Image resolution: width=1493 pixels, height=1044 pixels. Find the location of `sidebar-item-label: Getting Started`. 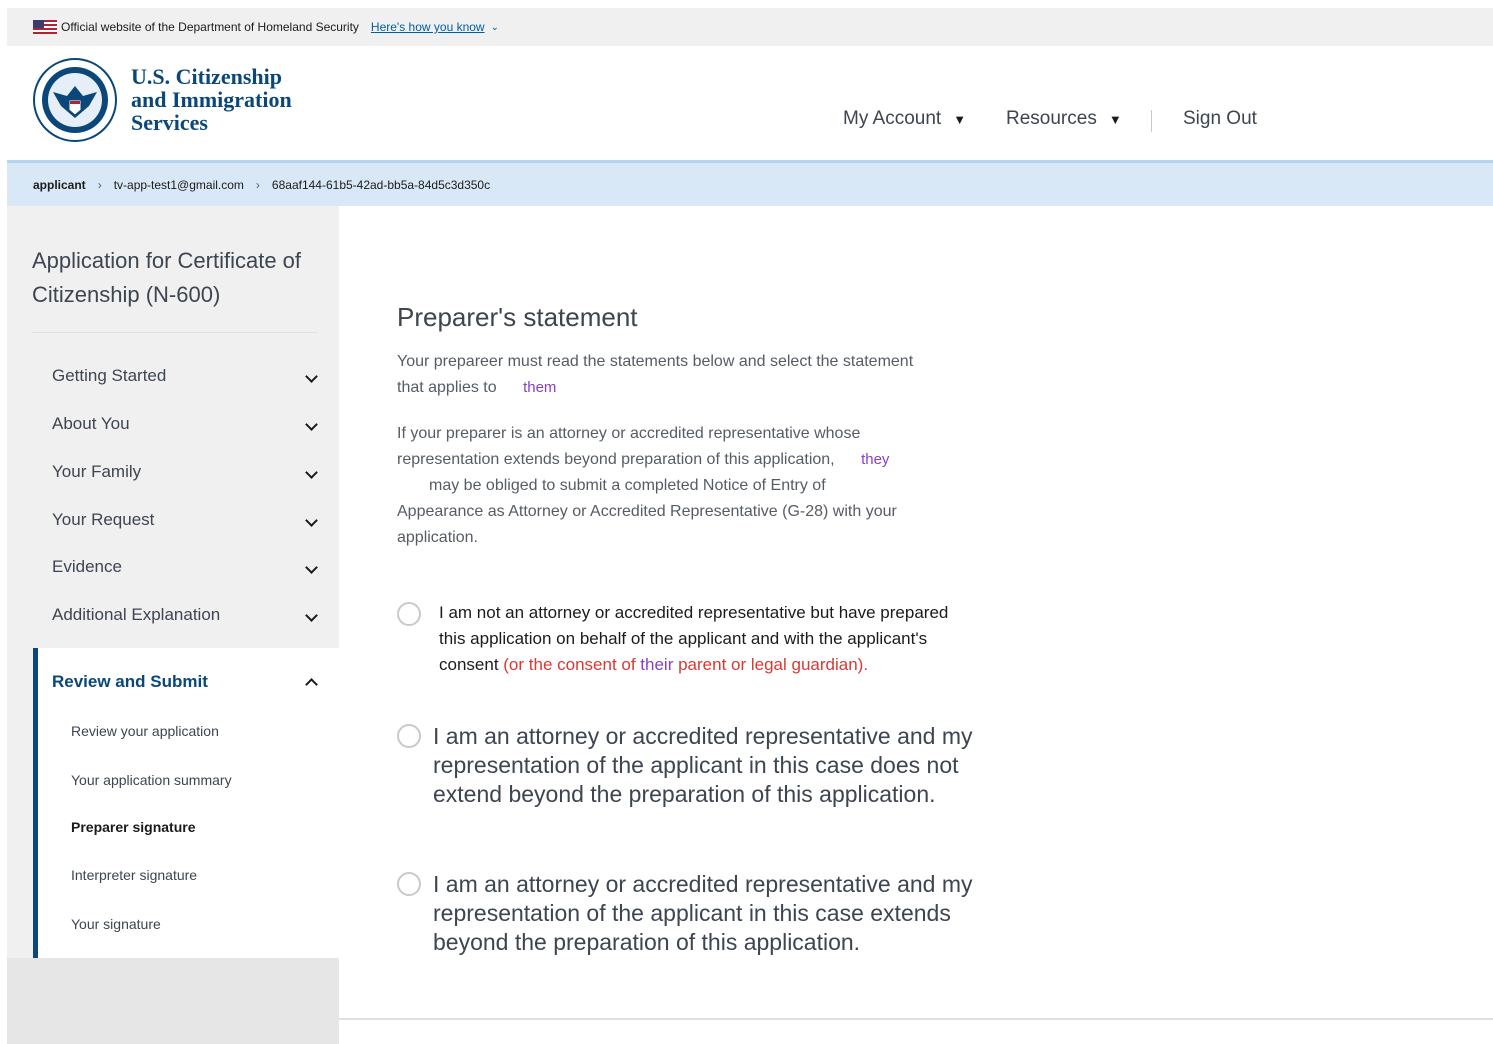

sidebar-item-label: Getting Started is located at coordinates (109, 375).